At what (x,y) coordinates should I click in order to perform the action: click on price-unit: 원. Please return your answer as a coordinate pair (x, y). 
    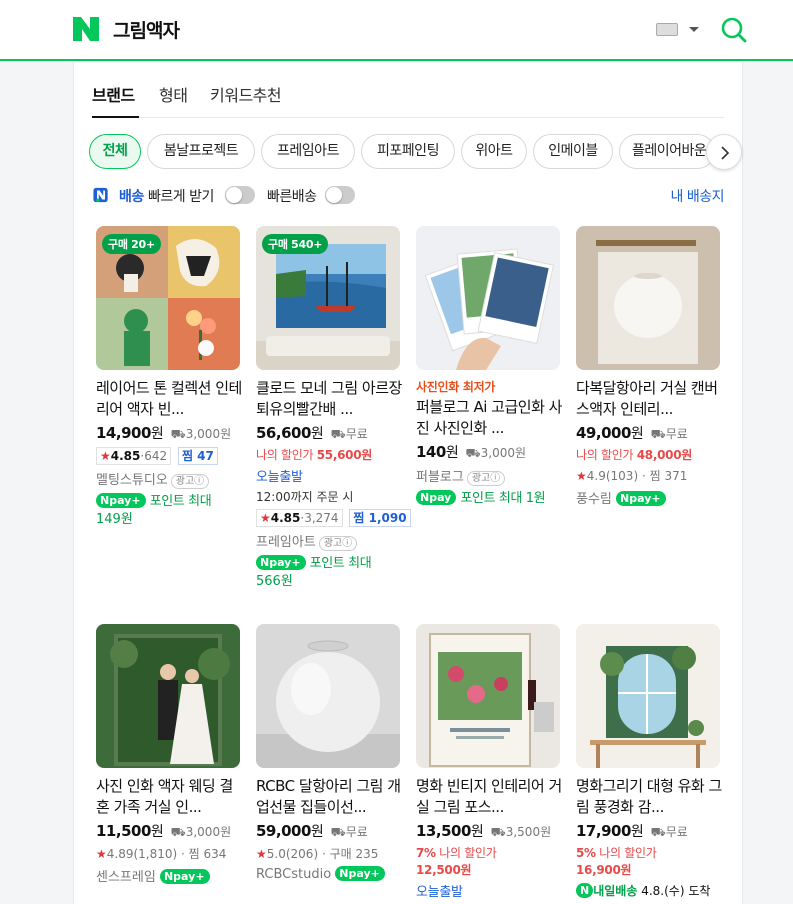
    Looking at the image, I should click on (477, 832).